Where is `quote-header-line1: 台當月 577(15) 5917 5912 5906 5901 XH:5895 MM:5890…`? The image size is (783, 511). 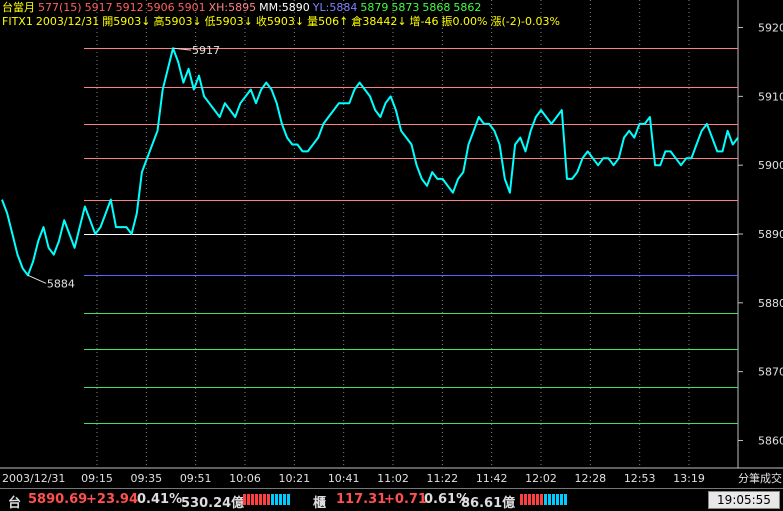 quote-header-line1: 台當月 577(15) 5917 5912 5906 5901 XH:5895 MM:5890… is located at coordinates (243, 7).